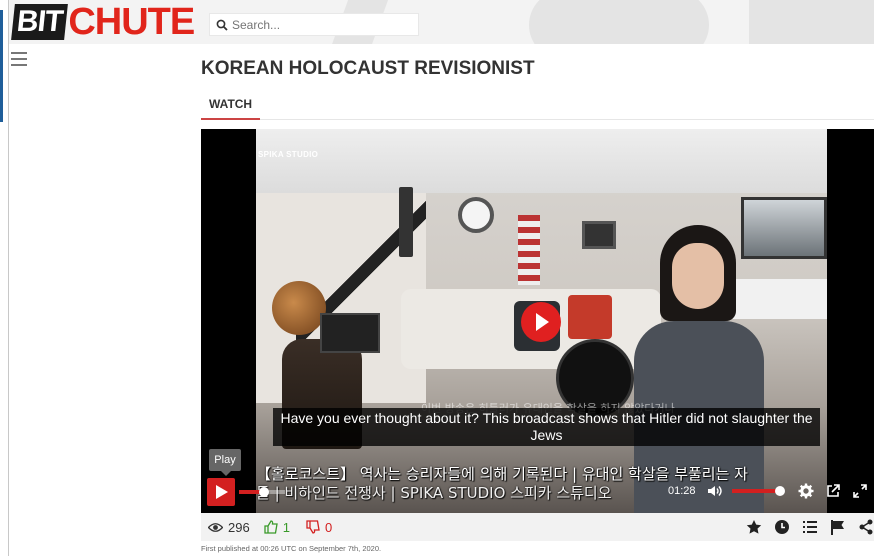  Describe the element at coordinates (299, 308) in the screenshot. I see `globe` at that location.